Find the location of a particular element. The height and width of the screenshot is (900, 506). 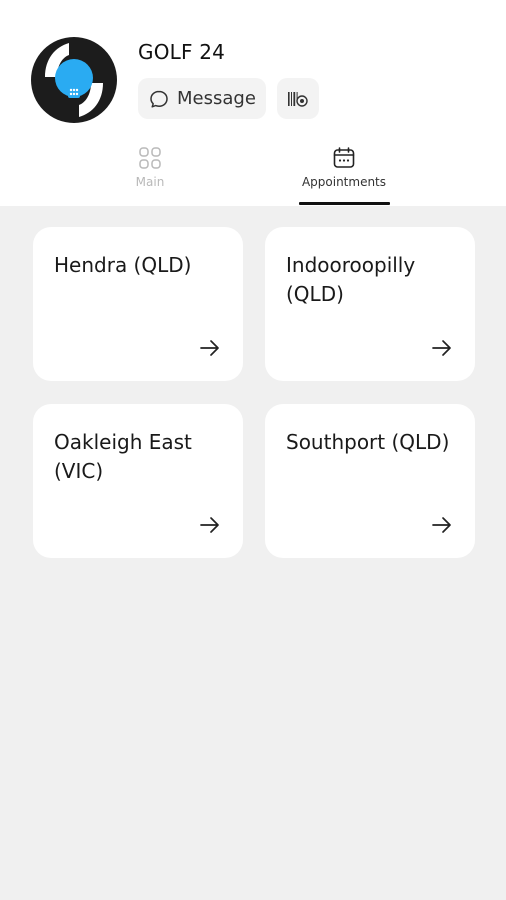

barcode-card-icon is located at coordinates (298, 99).